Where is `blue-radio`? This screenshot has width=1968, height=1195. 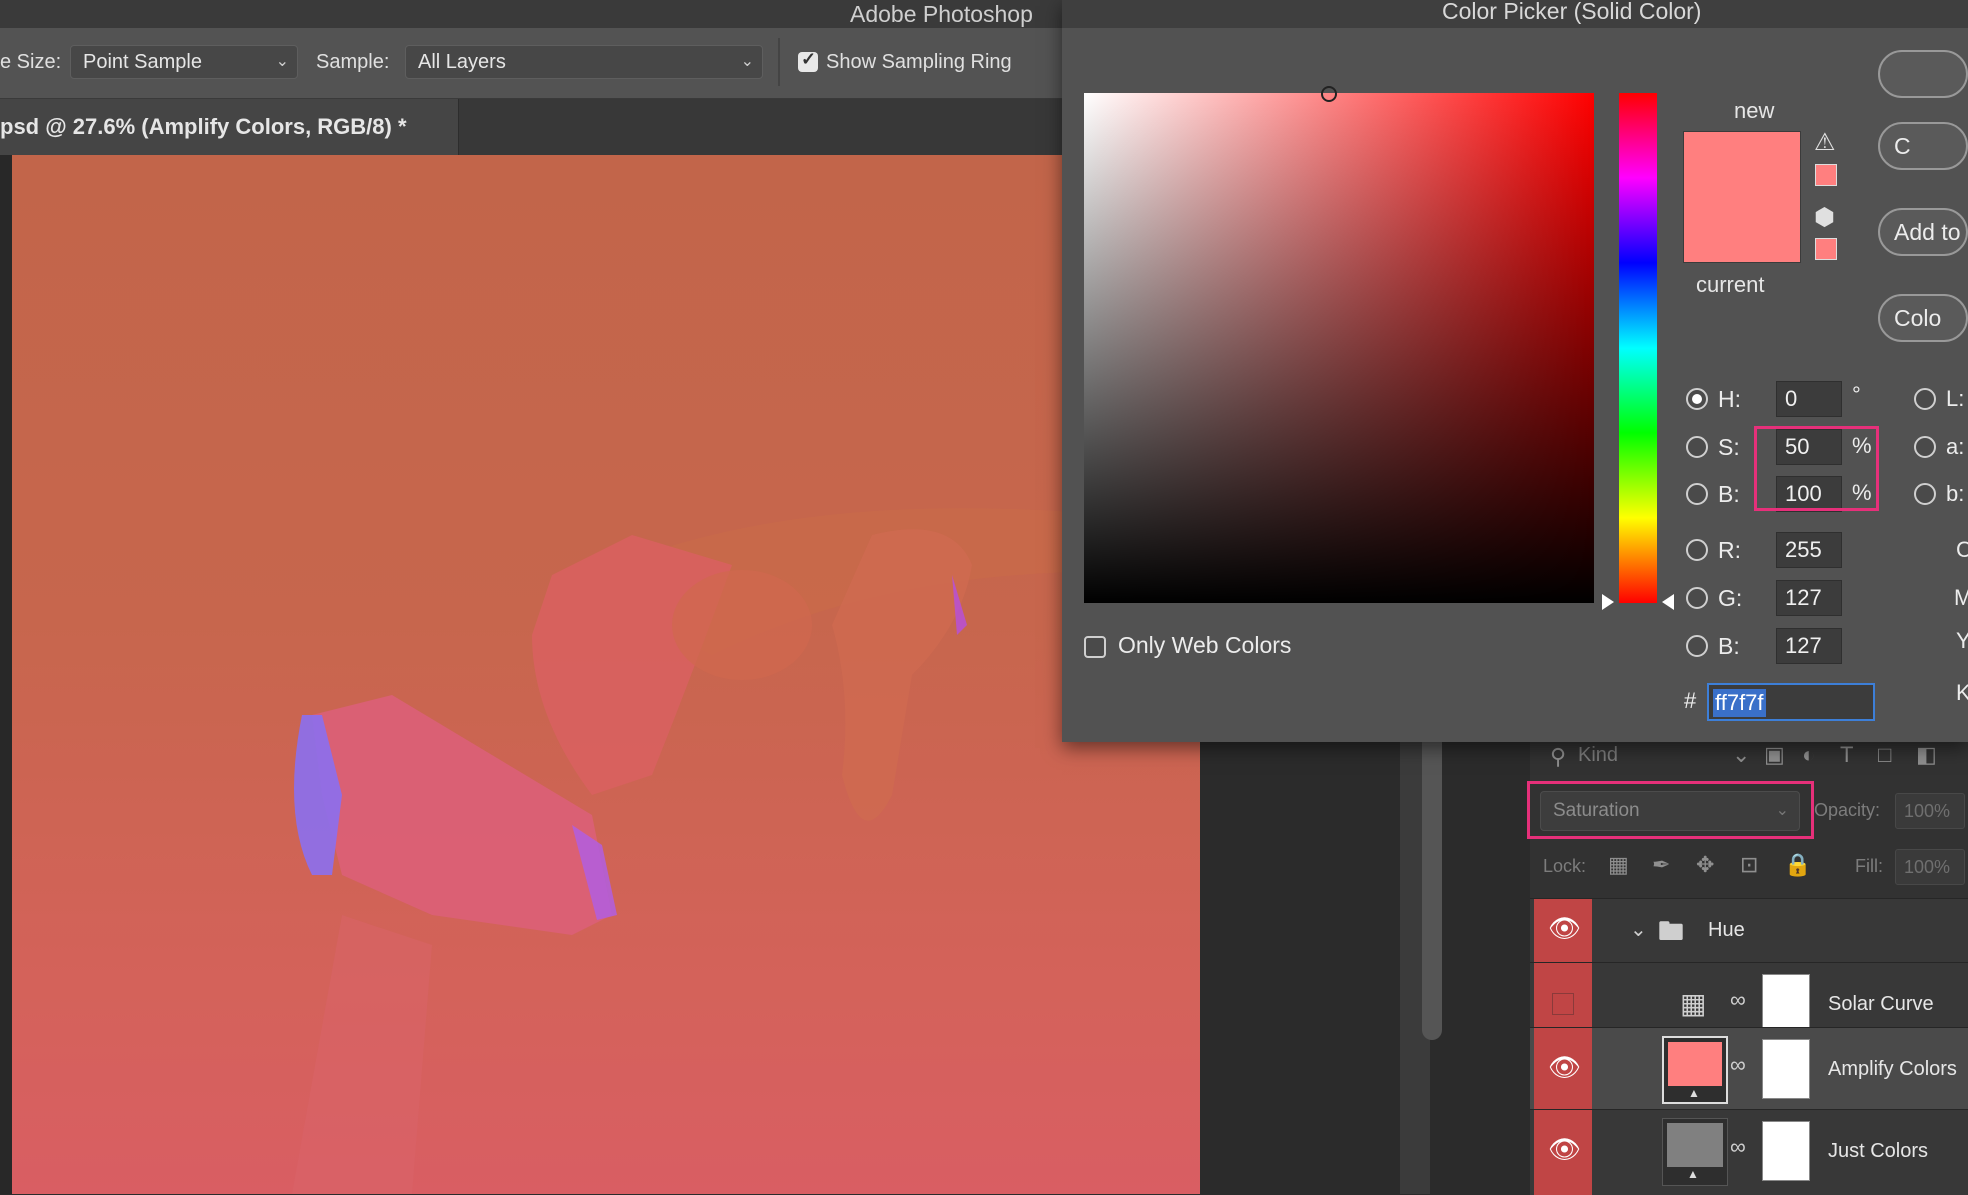 blue-radio is located at coordinates (1697, 646).